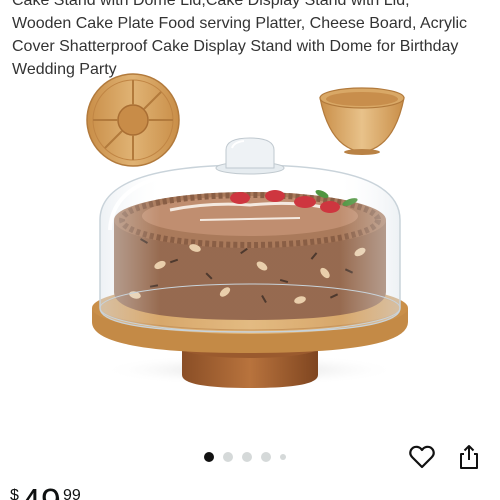 The height and width of the screenshot is (500, 500). Describe the element at coordinates (71, 493) in the screenshot. I see `price-fraction: 99` at that location.